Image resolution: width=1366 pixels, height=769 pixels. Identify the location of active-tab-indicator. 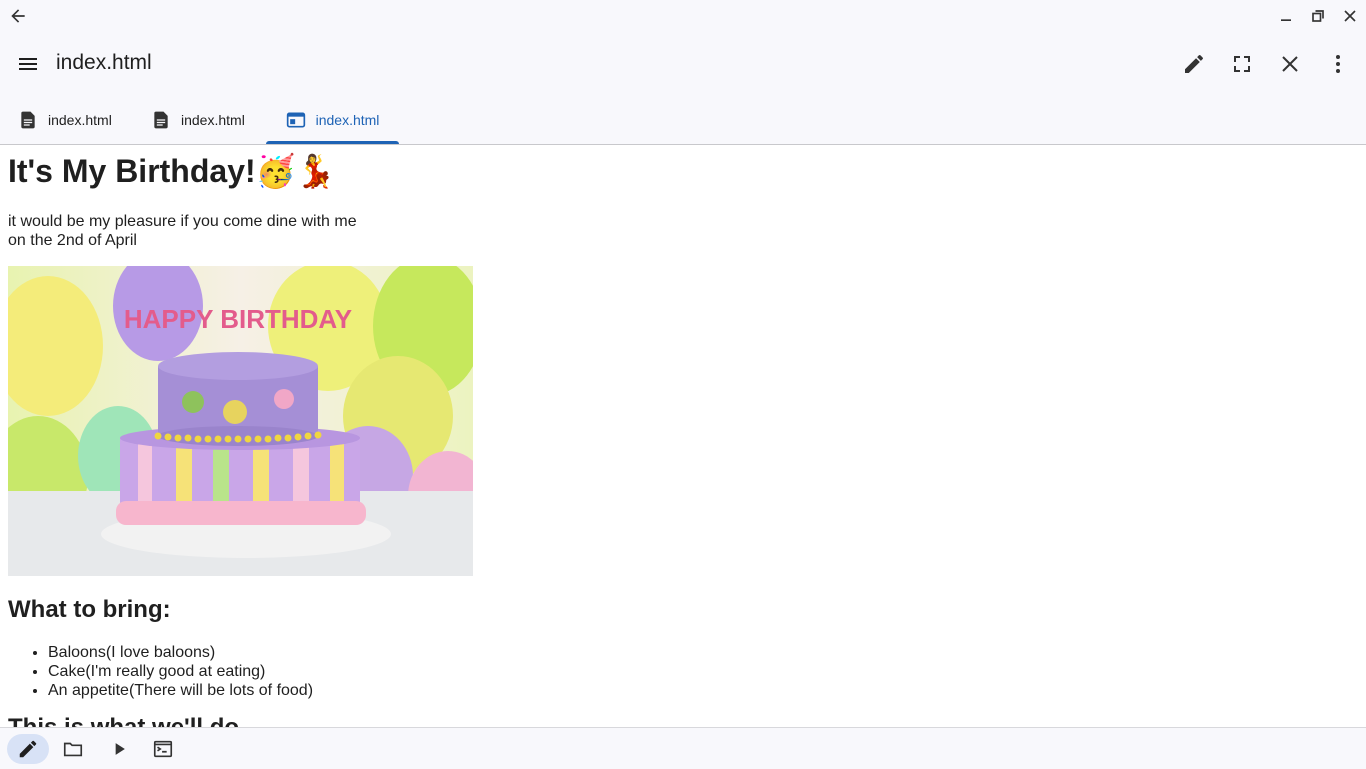
(332, 142).